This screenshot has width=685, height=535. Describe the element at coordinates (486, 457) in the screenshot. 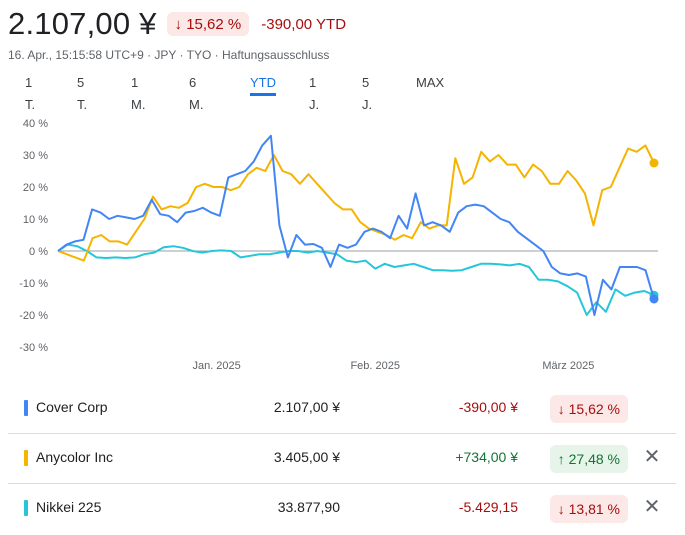

I see `security-change: +734,00 ¥` at that location.